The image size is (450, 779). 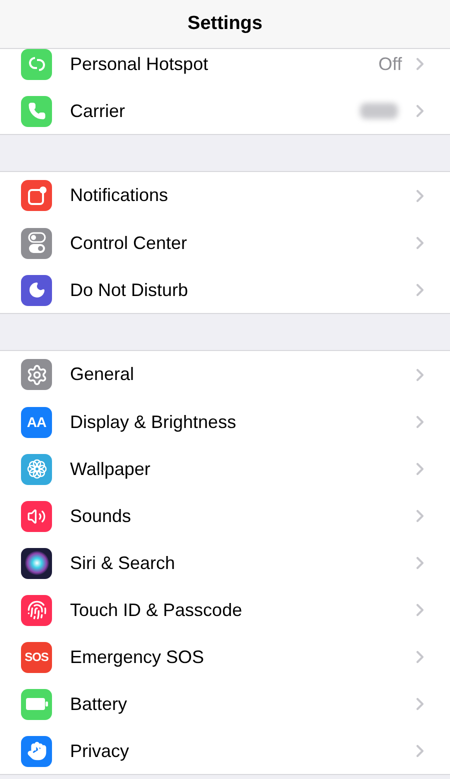 I want to click on battery-icon, so click(x=37, y=704).